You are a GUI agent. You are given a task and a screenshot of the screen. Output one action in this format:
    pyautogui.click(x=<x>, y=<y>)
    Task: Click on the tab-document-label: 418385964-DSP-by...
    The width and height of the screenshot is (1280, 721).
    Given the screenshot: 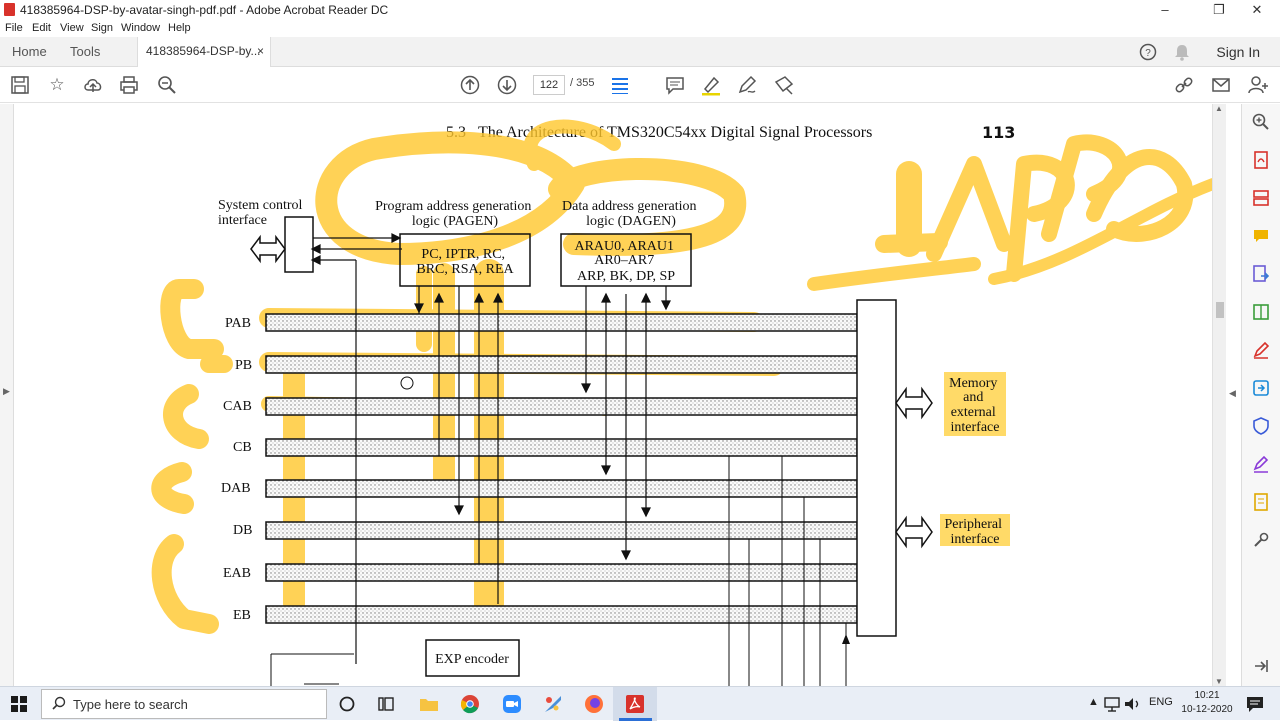 What is the action you would take?
    pyautogui.click(x=203, y=51)
    